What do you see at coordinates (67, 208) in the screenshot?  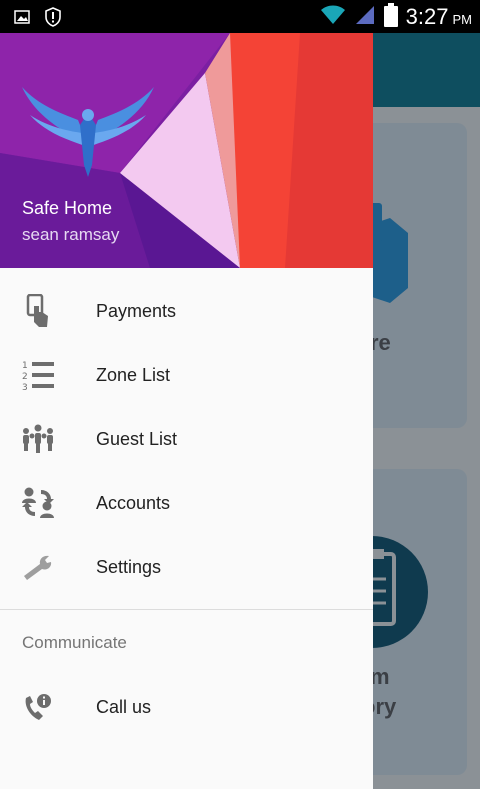 I see `app-name: Safe Home` at bounding box center [67, 208].